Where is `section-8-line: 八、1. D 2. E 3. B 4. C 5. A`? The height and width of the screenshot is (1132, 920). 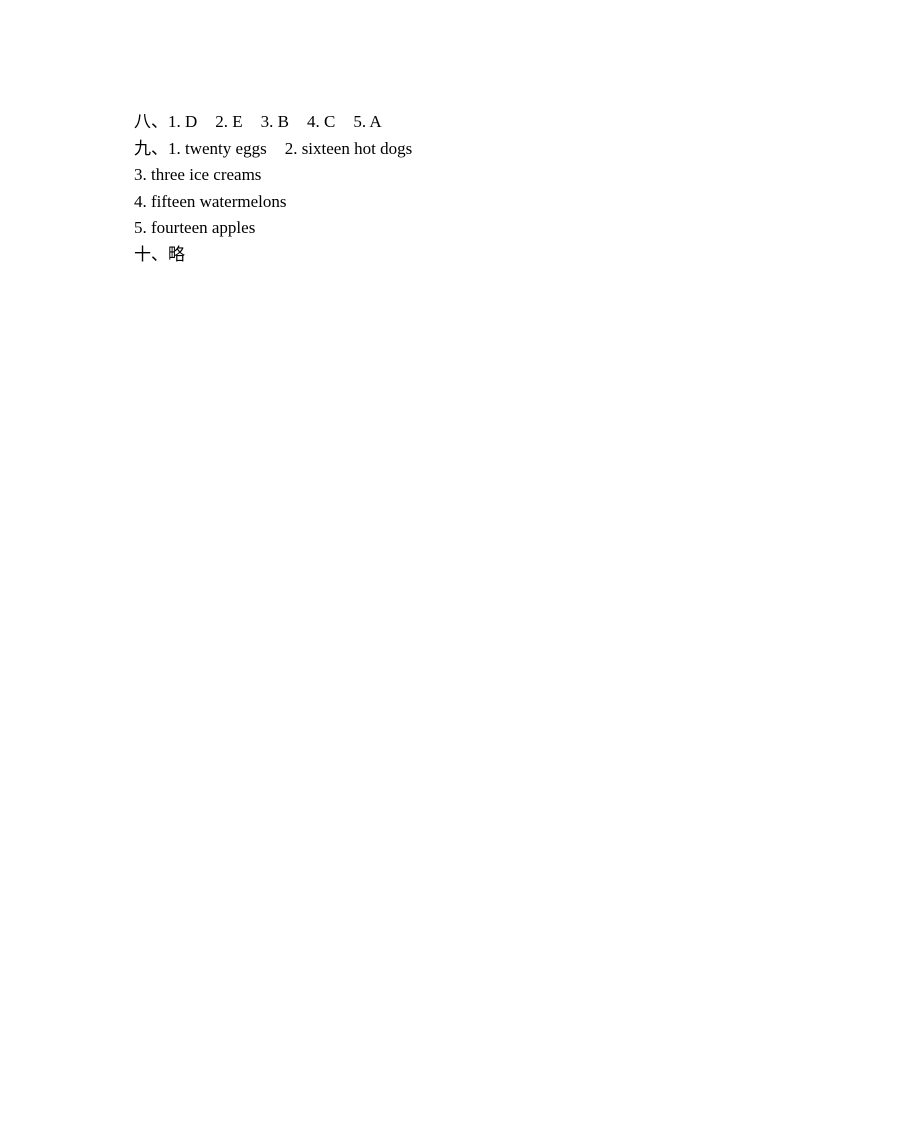
section-8-line: 八、1. D 2. E 3. B 4. C 5. A is located at coordinates (273, 122).